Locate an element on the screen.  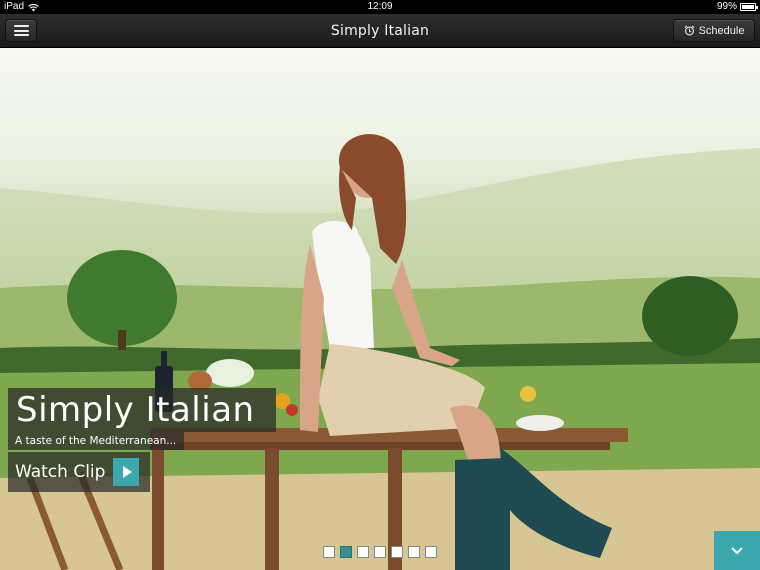
nav-bar: Simply Italian Schedule is located at coordinates (380, 31).